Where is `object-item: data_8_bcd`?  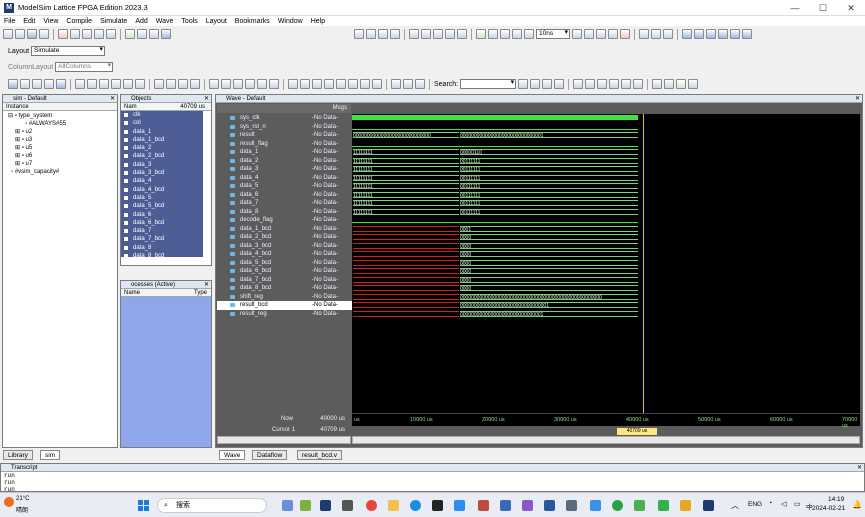 object-item: data_8_bcd is located at coordinates (162, 256).